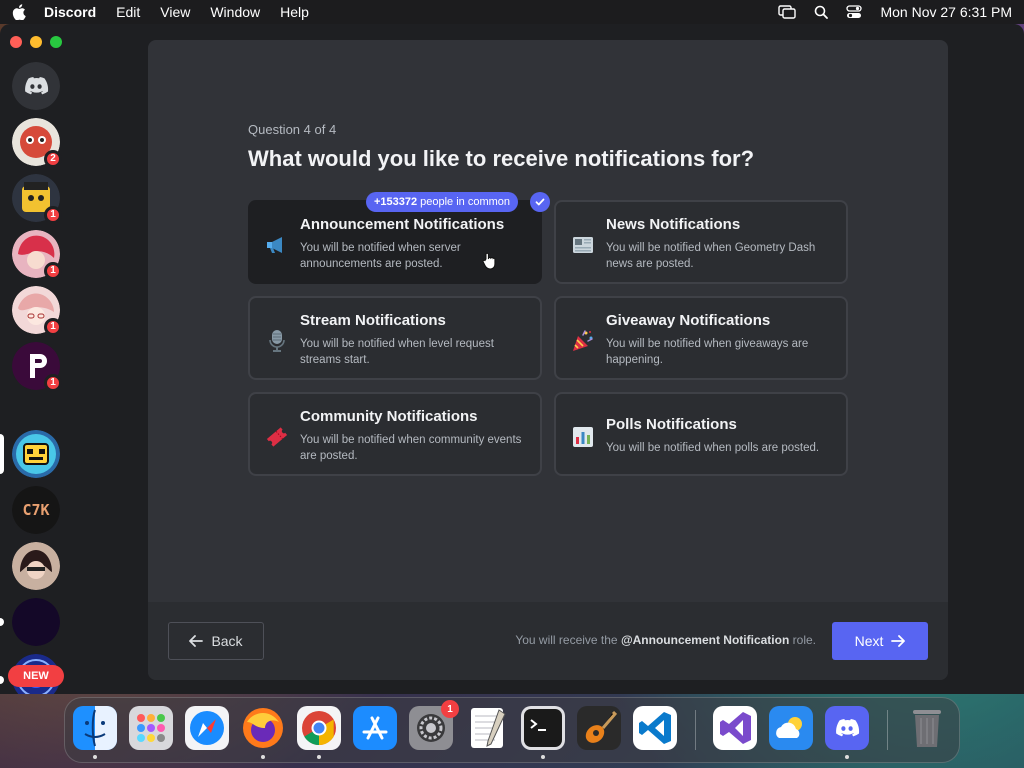 The width and height of the screenshot is (1024, 768). Describe the element at coordinates (16, 42) in the screenshot. I see `close-window-button` at that location.